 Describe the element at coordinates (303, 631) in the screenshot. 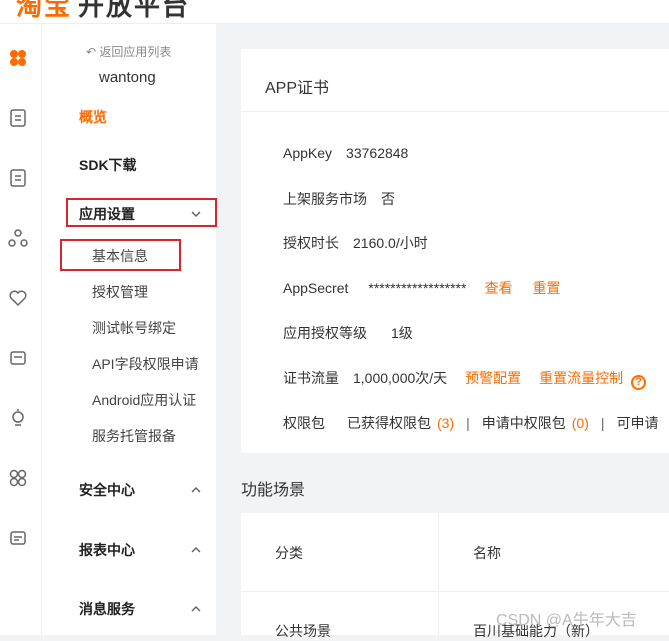

I see `cell-category: 公共场景` at that location.